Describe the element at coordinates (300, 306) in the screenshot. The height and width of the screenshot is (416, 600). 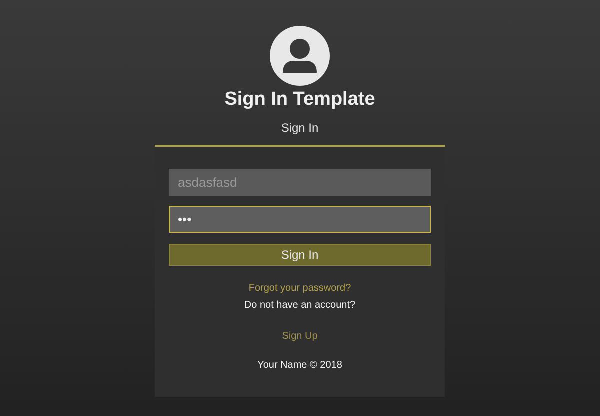
I see `no-account-text: Do not have an account?` at that location.